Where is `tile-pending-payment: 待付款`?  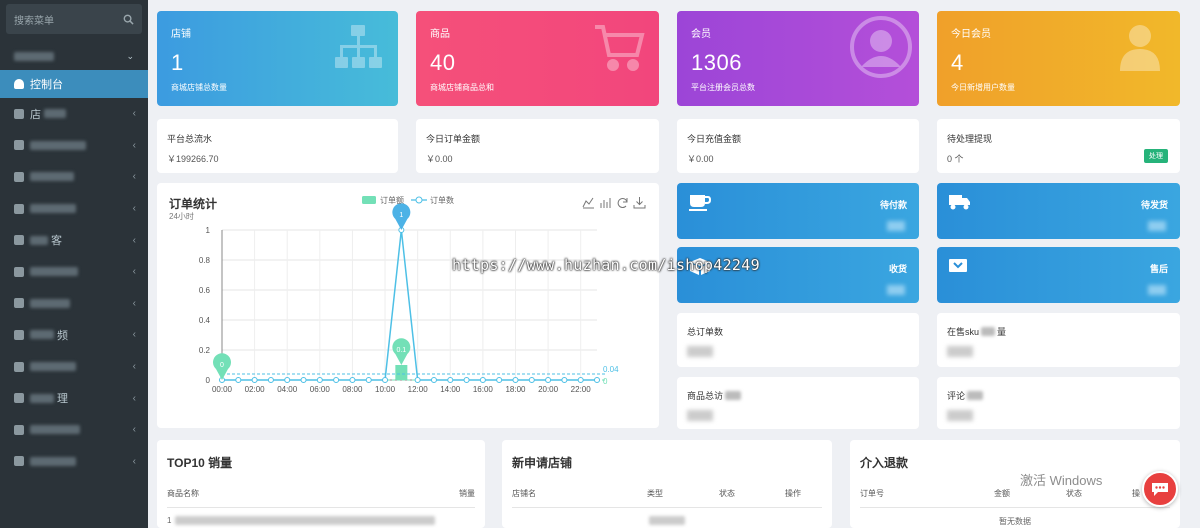
tile-pending-payment: 待付款 is located at coordinates (798, 211).